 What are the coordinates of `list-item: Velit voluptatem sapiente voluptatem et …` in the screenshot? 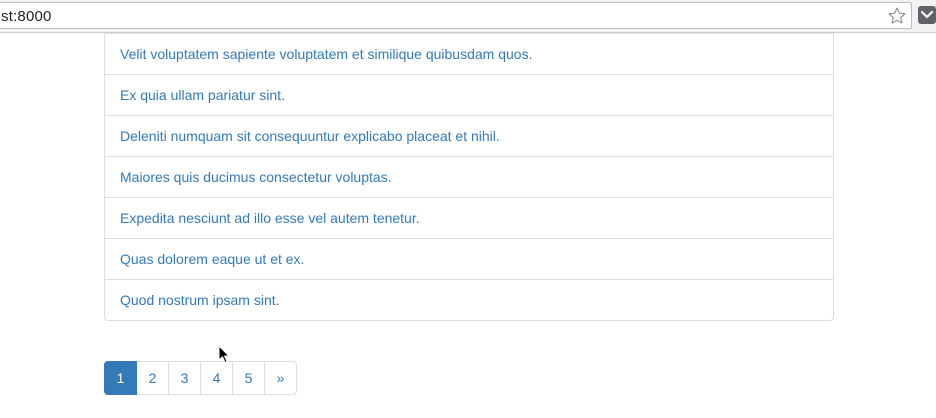 It's located at (469, 53).